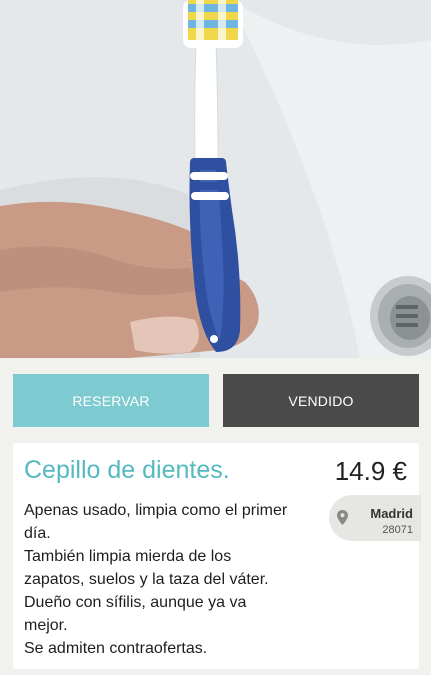 The width and height of the screenshot is (431, 675). Describe the element at coordinates (370, 471) in the screenshot. I see `product-price: 14.9 €` at that location.